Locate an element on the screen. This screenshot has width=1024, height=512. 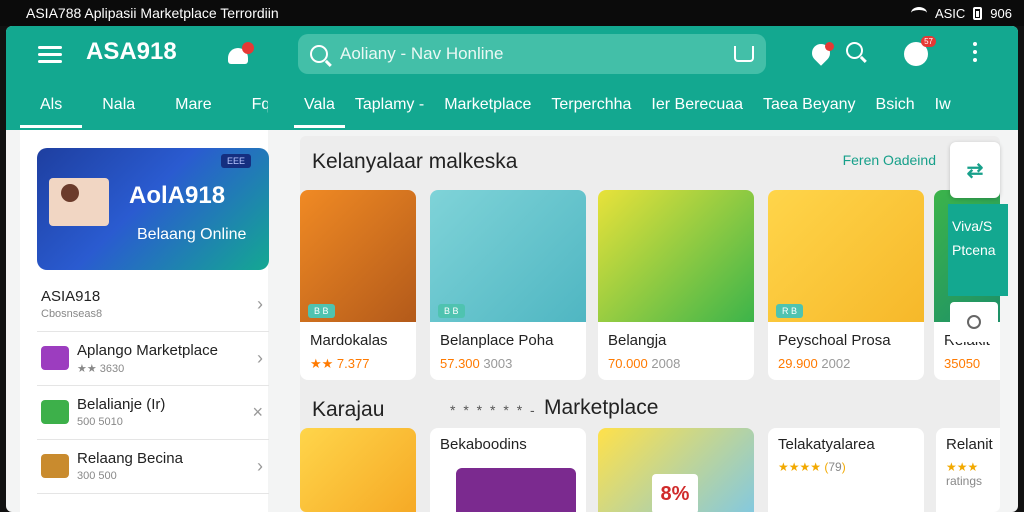
tab-taea-beyany: Taea Beyany is located at coordinates (809, 110).